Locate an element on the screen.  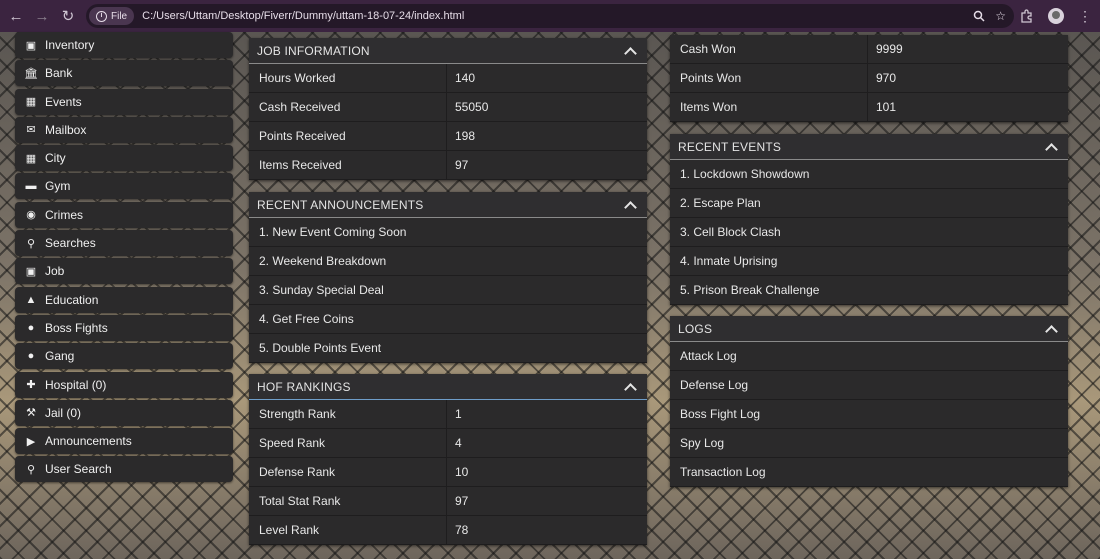
bank-icon: 🏛 is located at coordinates (31, 73).